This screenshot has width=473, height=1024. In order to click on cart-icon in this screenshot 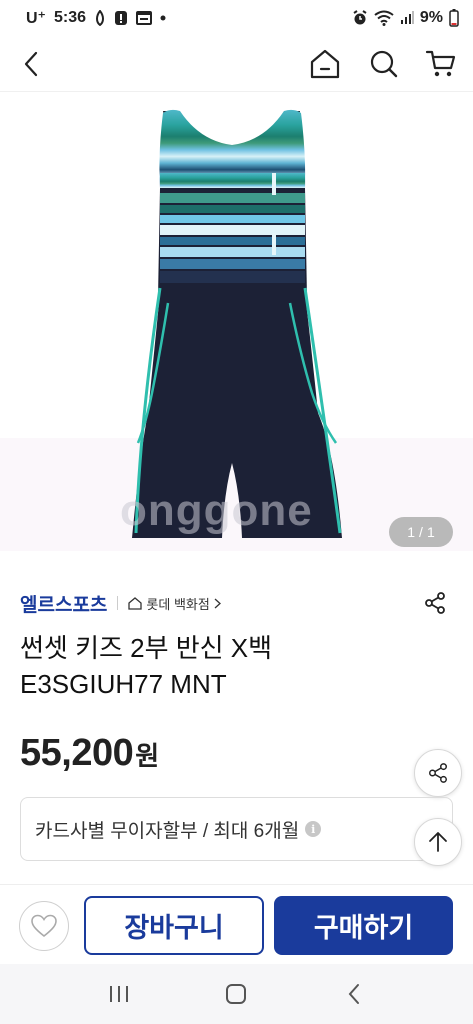, I will do `click(440, 63)`.